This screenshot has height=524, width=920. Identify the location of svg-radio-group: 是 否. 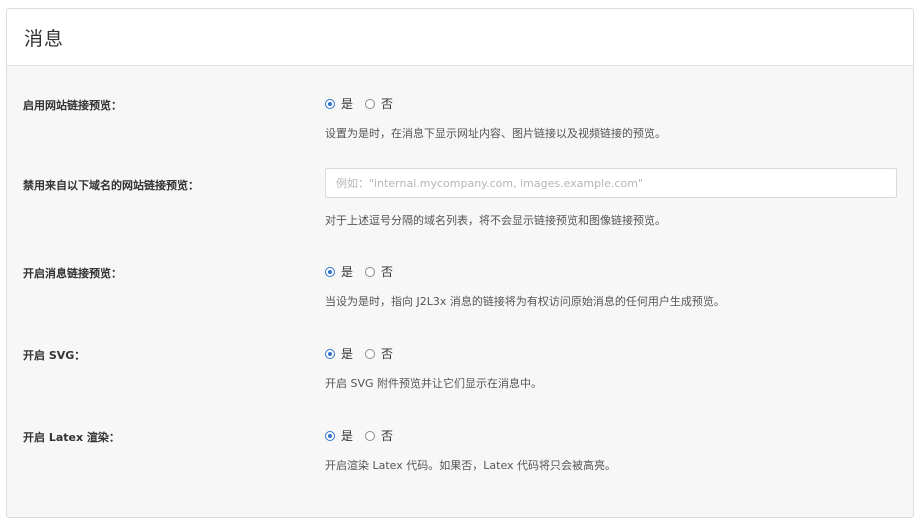
(365, 353).